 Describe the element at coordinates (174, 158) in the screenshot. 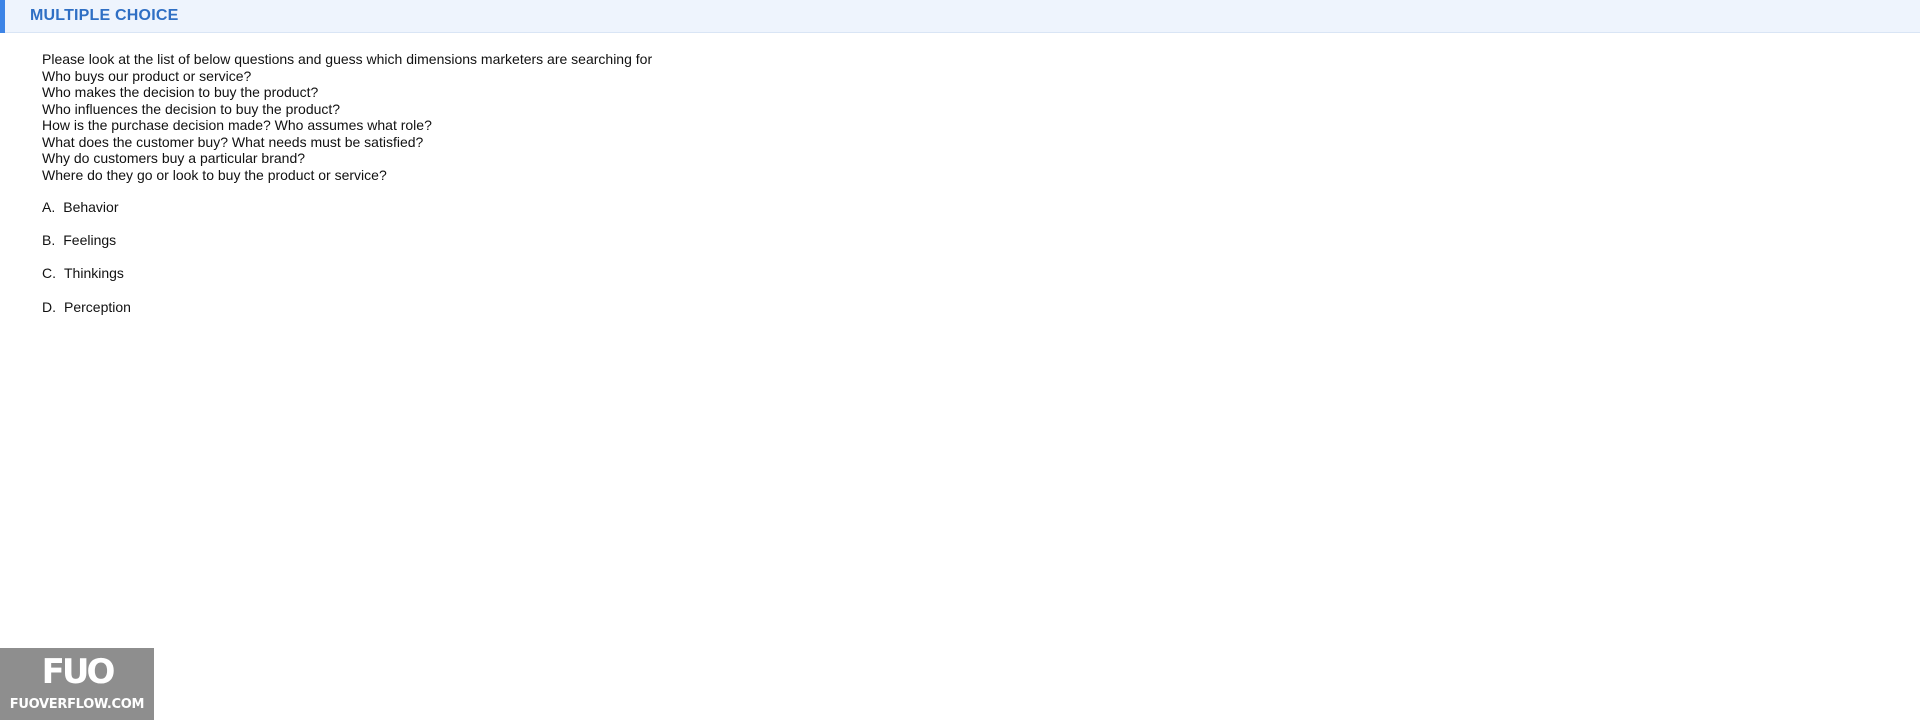

I see `question-line: Why do customers buy a particular brand?` at that location.